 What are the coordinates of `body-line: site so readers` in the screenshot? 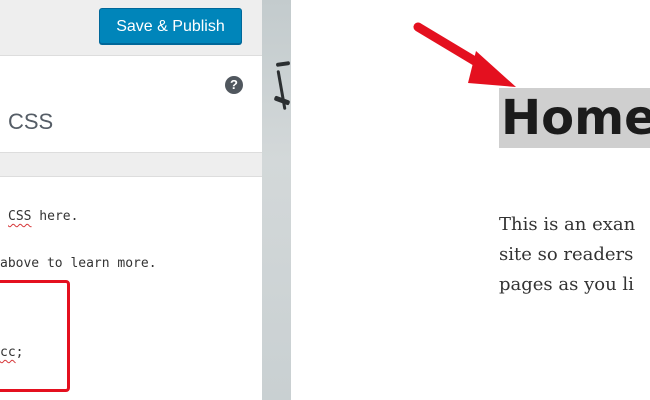 It's located at (566, 254).